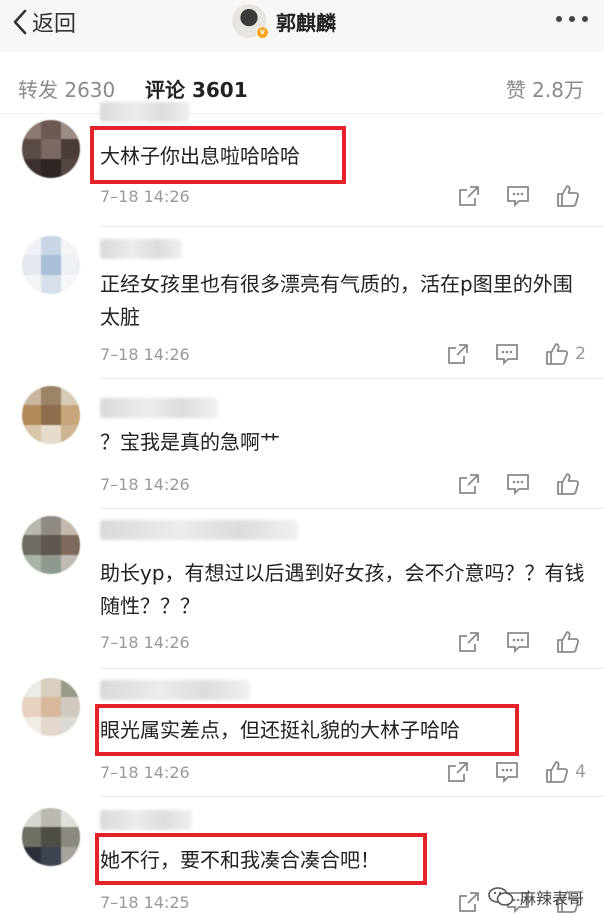 Image resolution: width=604 pixels, height=917 pixels. Describe the element at coordinates (336, 300) in the screenshot. I see `comment-text: 正经女孩里也有很多漂亮有气质的，活在p图里的外围太脏` at that location.